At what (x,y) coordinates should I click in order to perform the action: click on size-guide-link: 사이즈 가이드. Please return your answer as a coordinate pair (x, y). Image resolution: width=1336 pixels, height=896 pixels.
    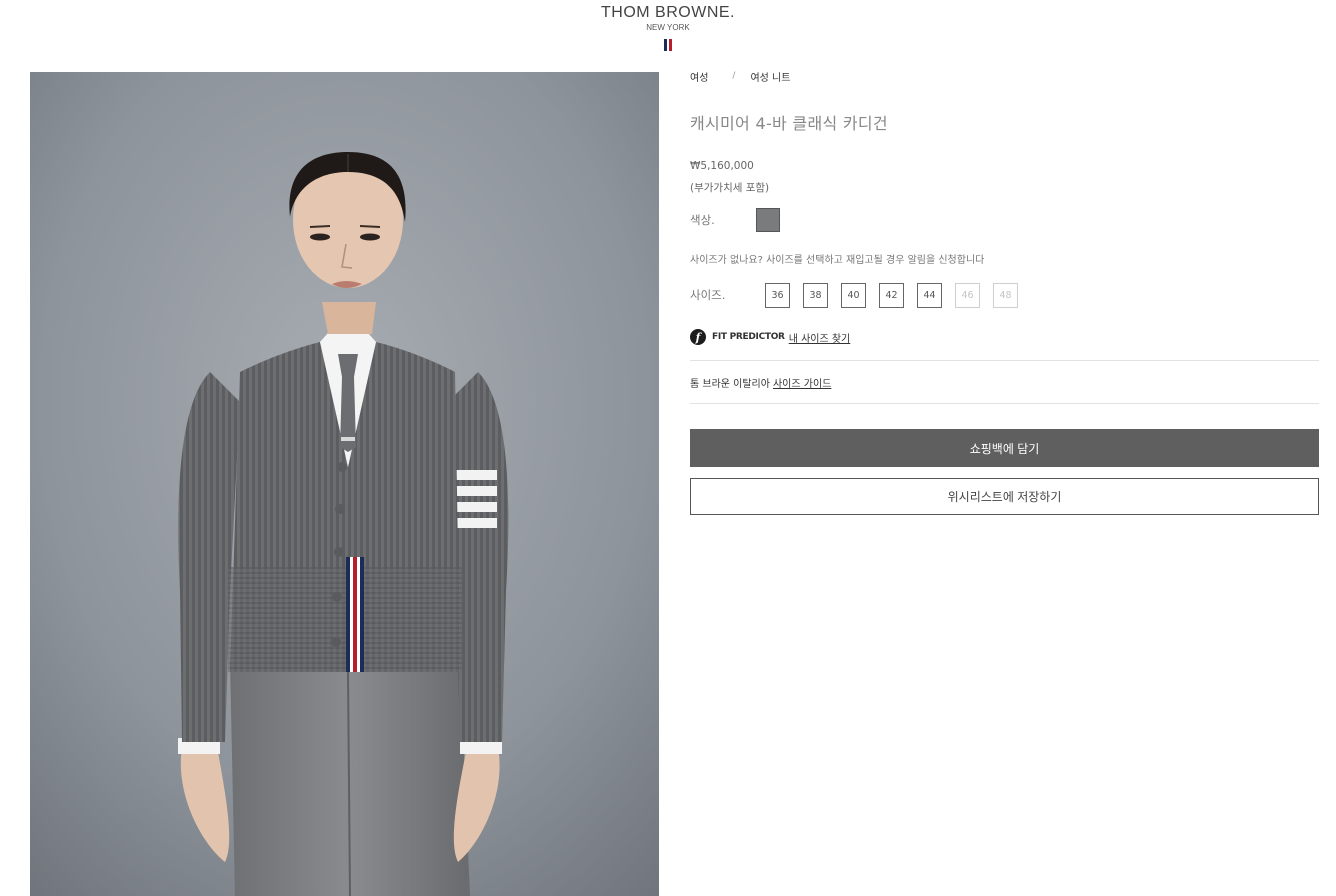
    Looking at the image, I should click on (802, 382).